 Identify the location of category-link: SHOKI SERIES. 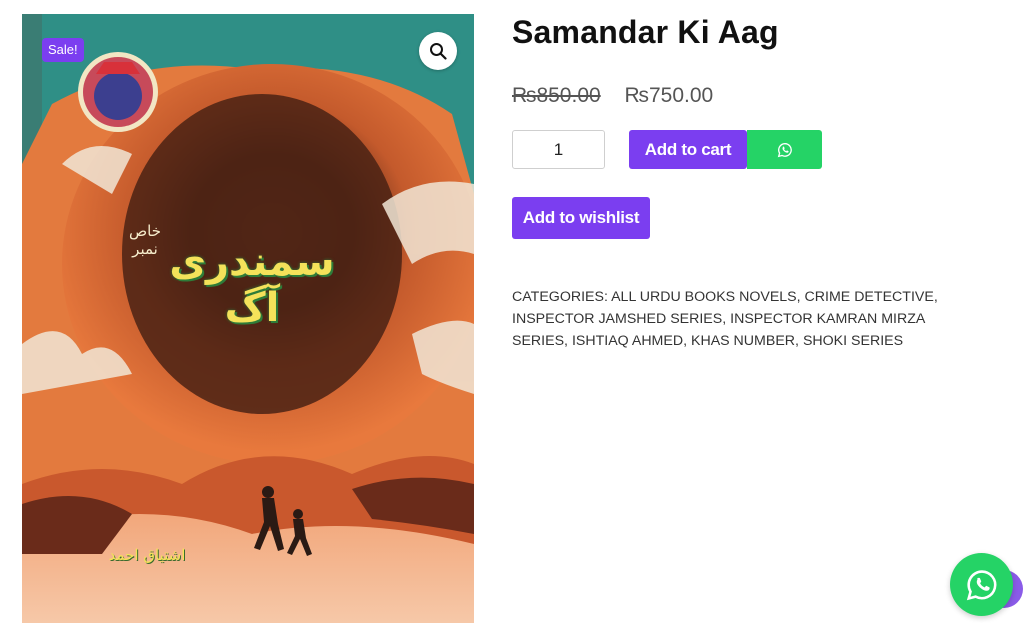
(853, 341).